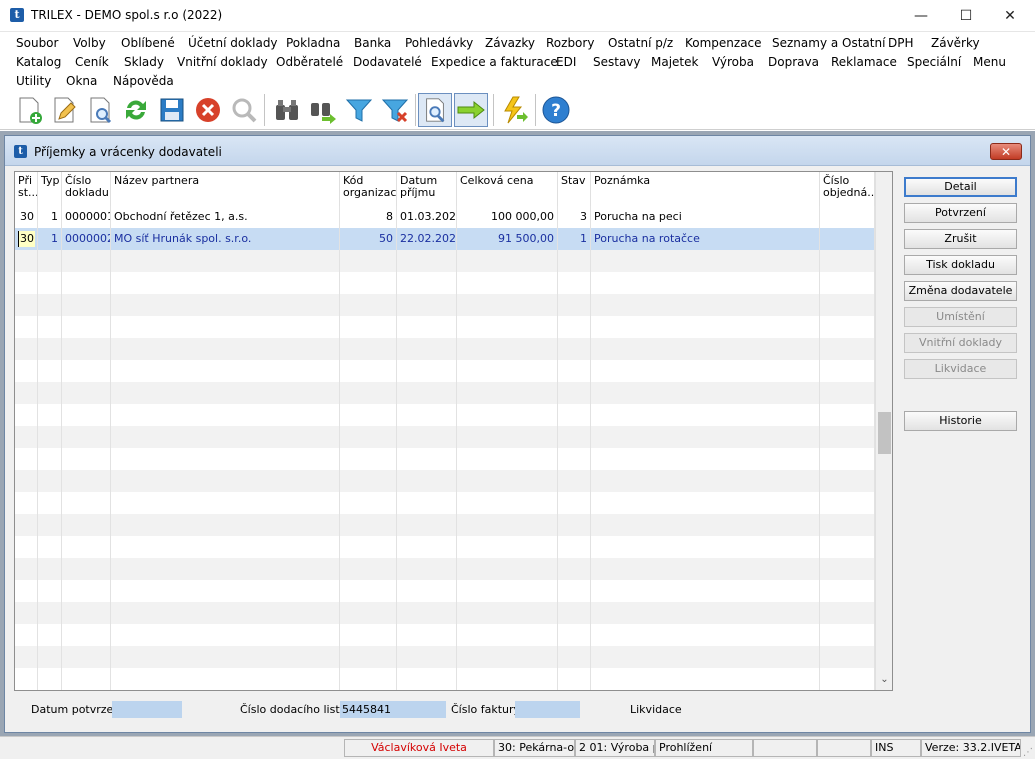 This screenshot has width=1035, height=759. I want to click on menu-katalog: Katalog, so click(38, 62).